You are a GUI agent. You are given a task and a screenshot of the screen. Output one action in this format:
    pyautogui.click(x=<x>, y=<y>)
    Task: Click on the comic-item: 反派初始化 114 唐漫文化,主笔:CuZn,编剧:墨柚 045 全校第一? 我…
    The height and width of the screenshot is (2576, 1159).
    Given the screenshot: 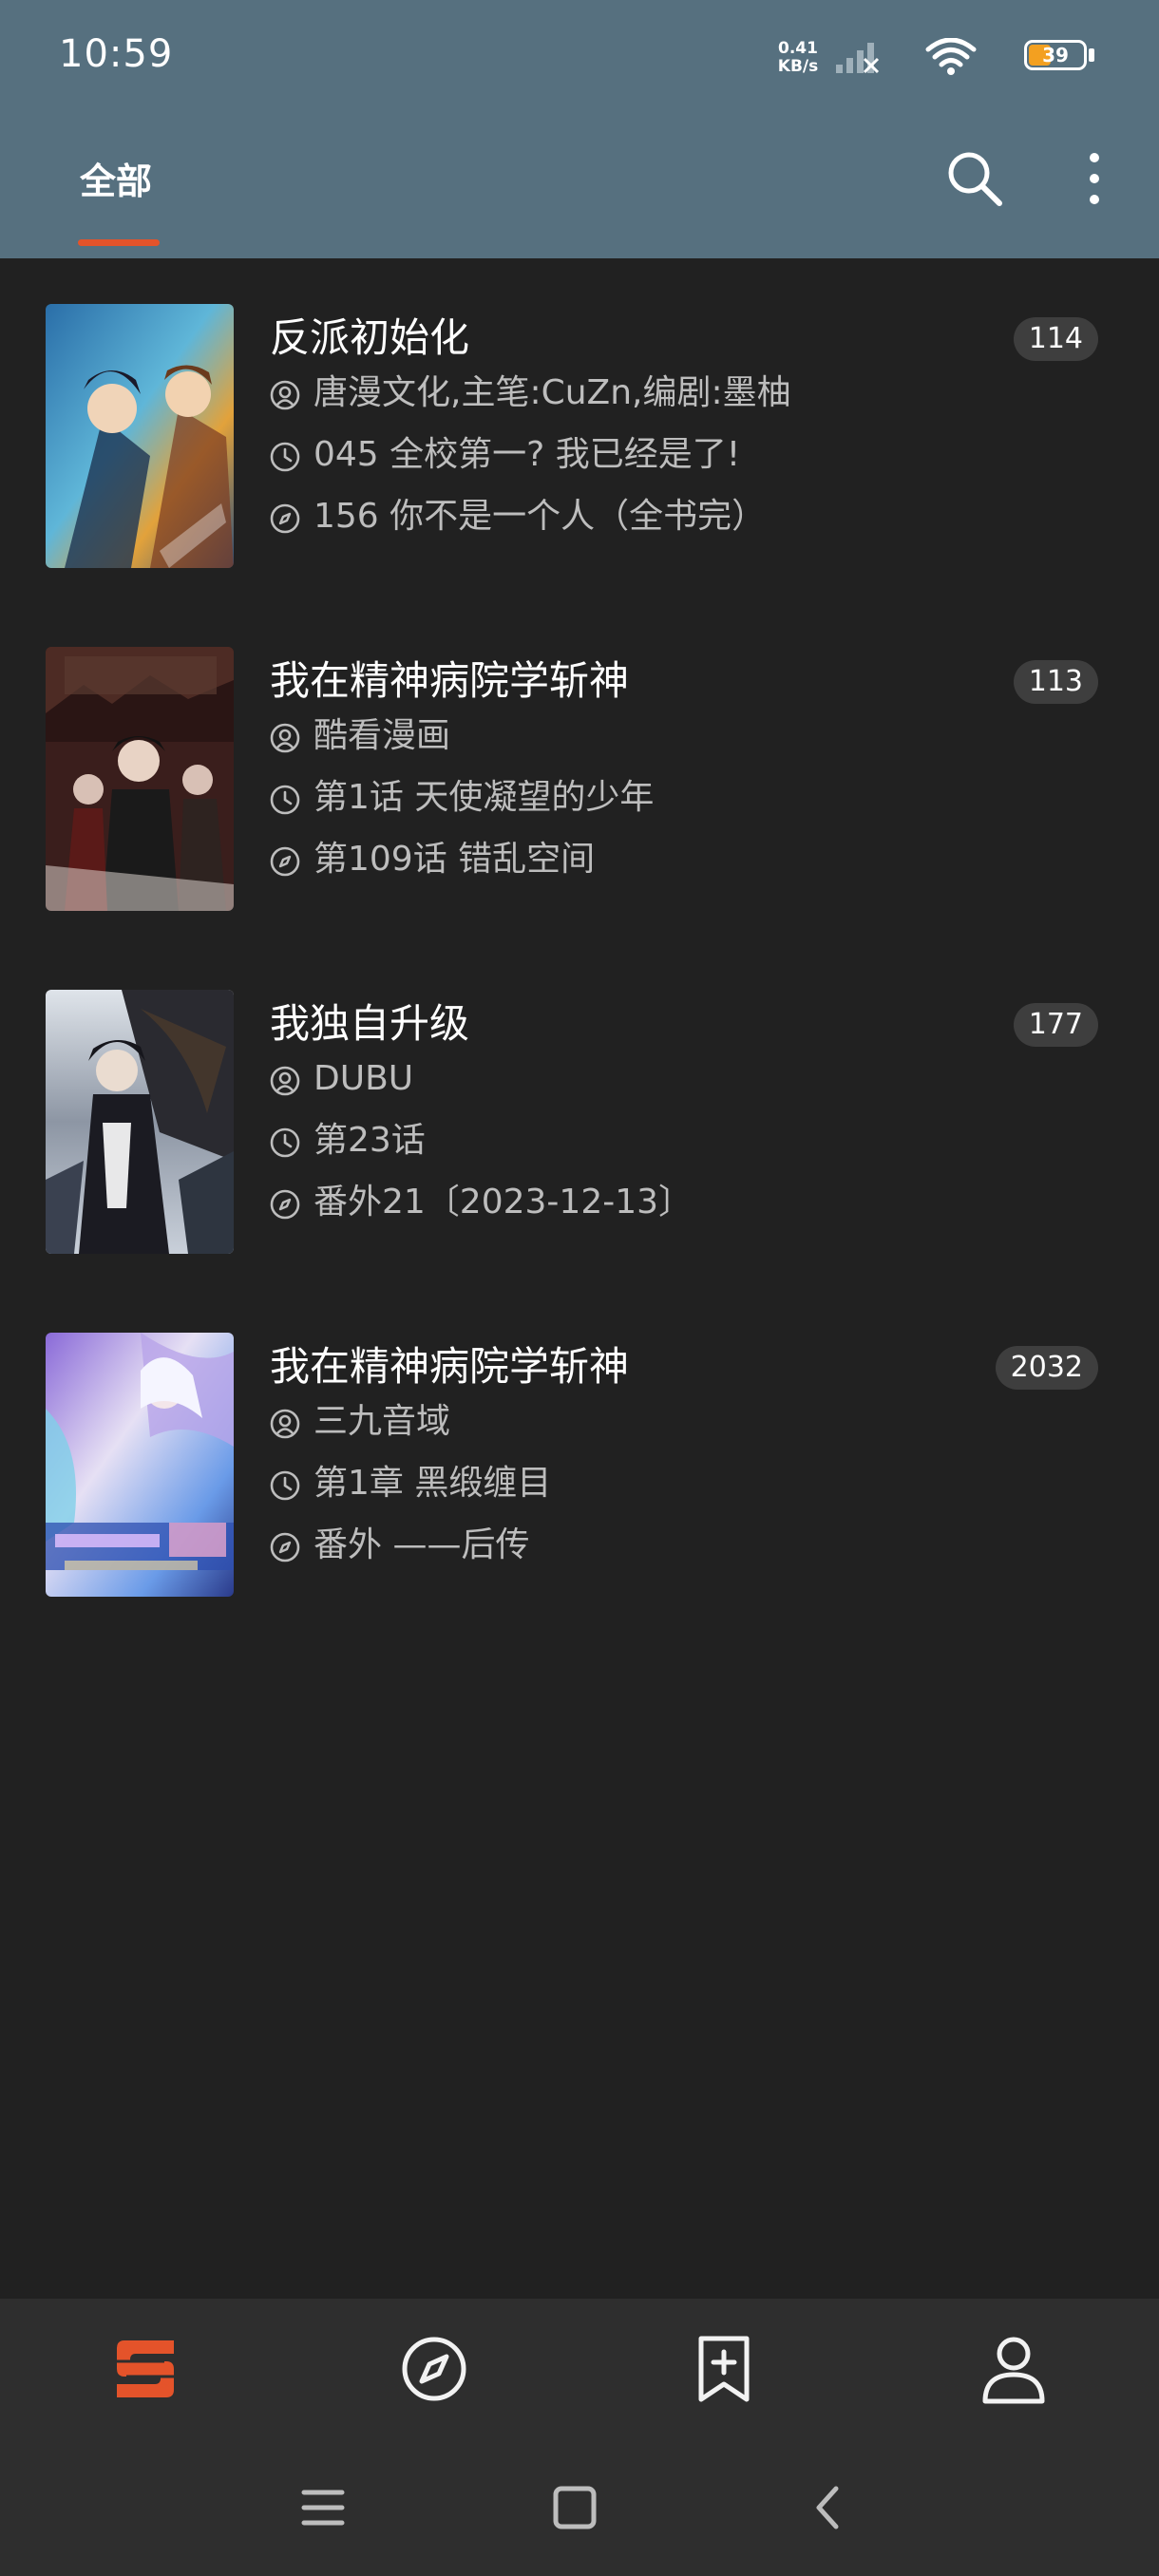 What is the action you would take?
    pyautogui.click(x=579, y=430)
    